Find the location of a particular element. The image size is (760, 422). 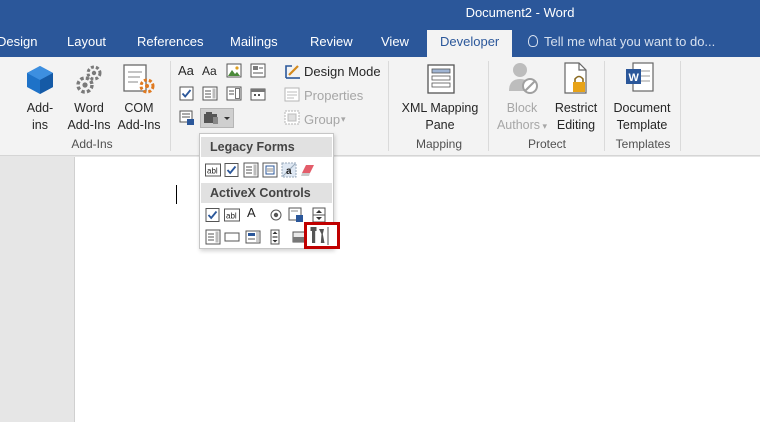

legacy-check-box-button is located at coordinates (232, 170).